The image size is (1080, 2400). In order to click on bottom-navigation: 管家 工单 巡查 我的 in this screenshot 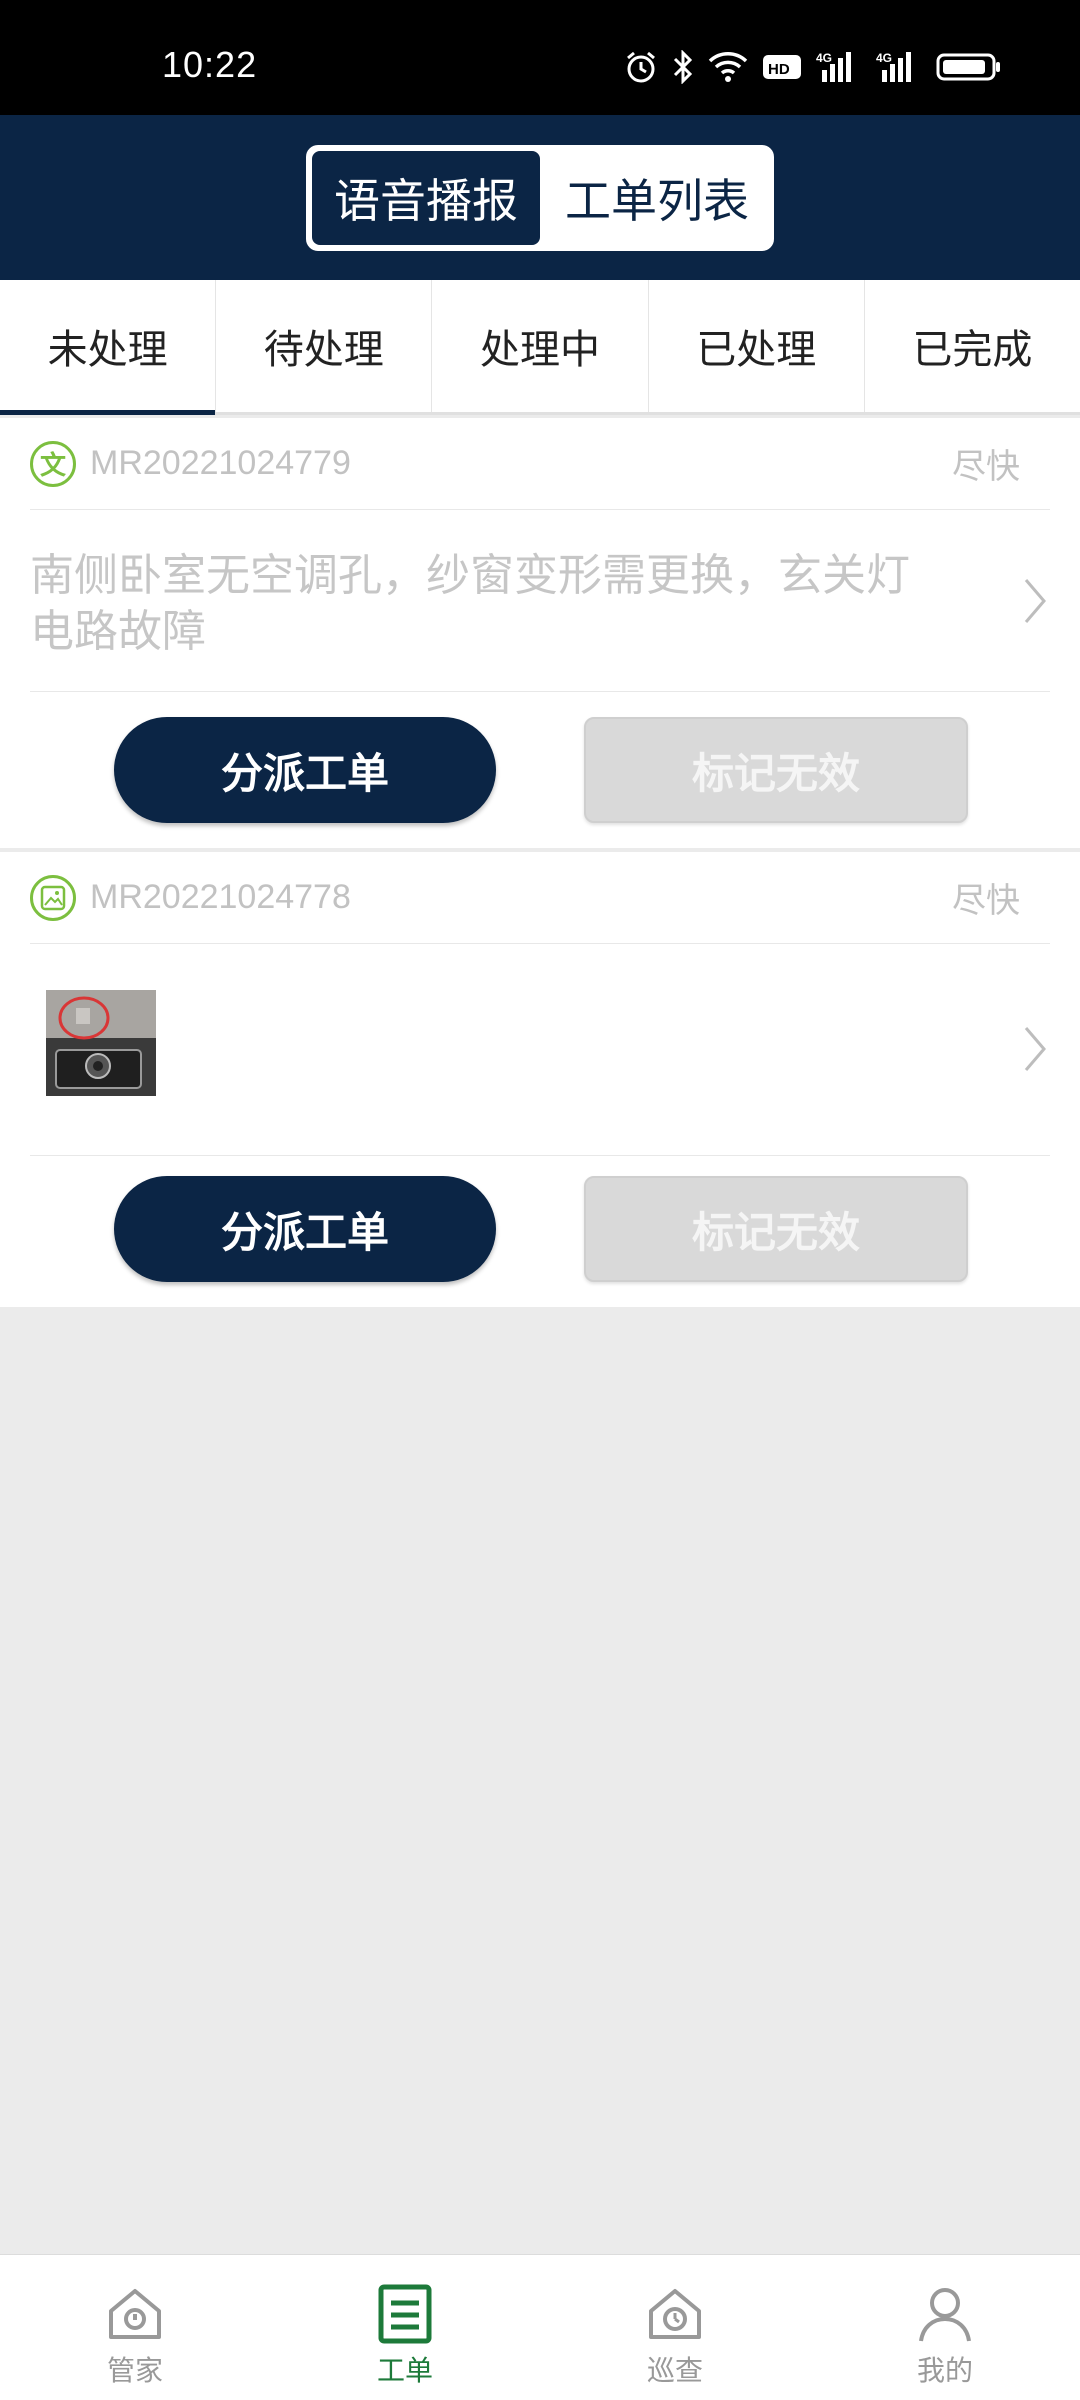, I will do `click(540, 2327)`.